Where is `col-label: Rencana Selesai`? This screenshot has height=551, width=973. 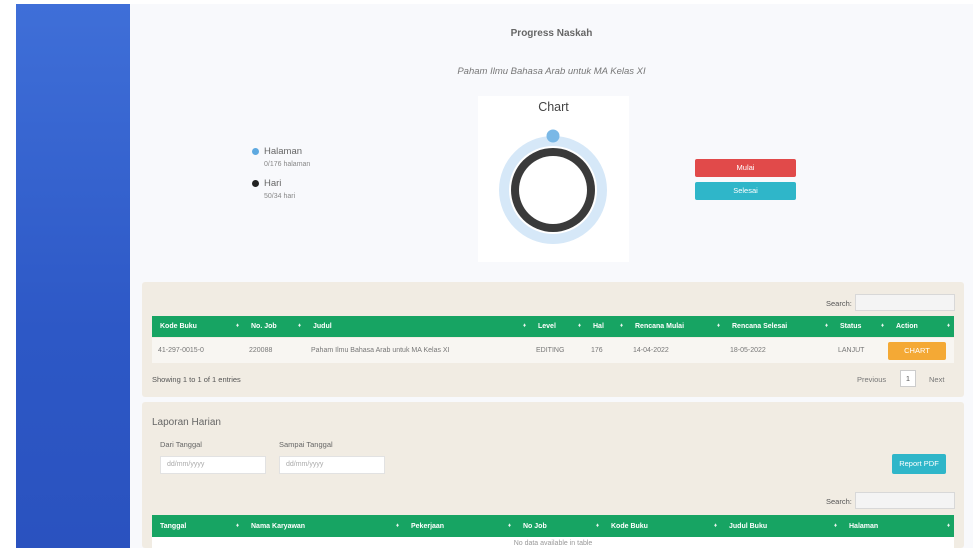 col-label: Rencana Selesai is located at coordinates (760, 326).